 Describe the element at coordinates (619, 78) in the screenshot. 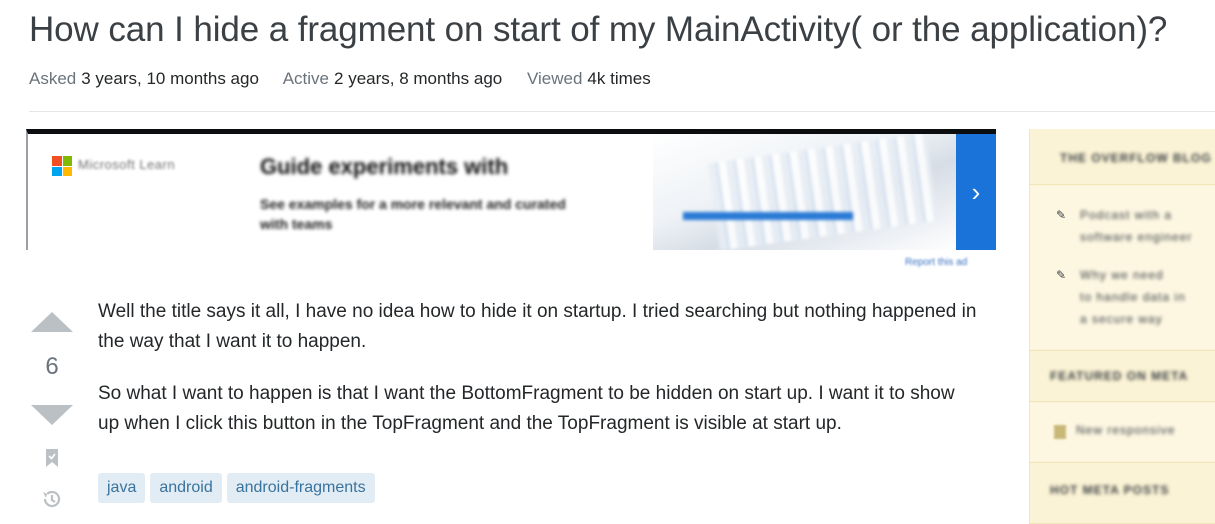

I see `viewed-value: 4k times` at that location.